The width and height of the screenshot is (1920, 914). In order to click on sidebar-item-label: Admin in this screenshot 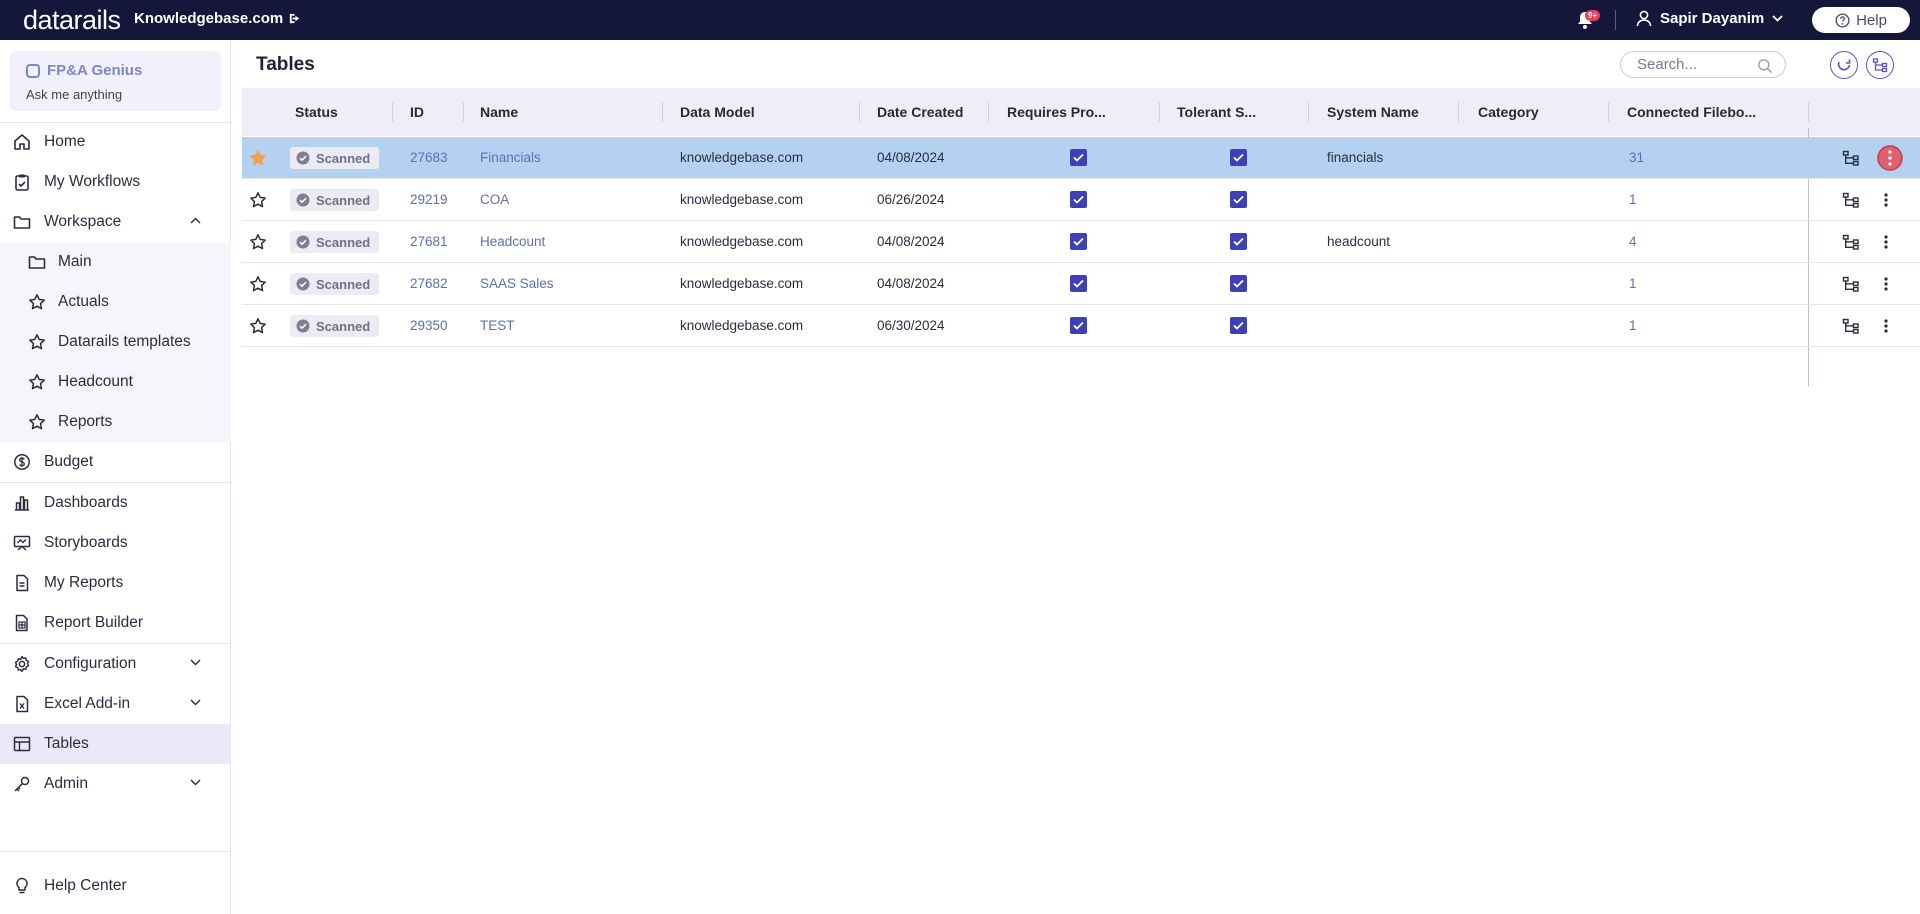, I will do `click(66, 783)`.